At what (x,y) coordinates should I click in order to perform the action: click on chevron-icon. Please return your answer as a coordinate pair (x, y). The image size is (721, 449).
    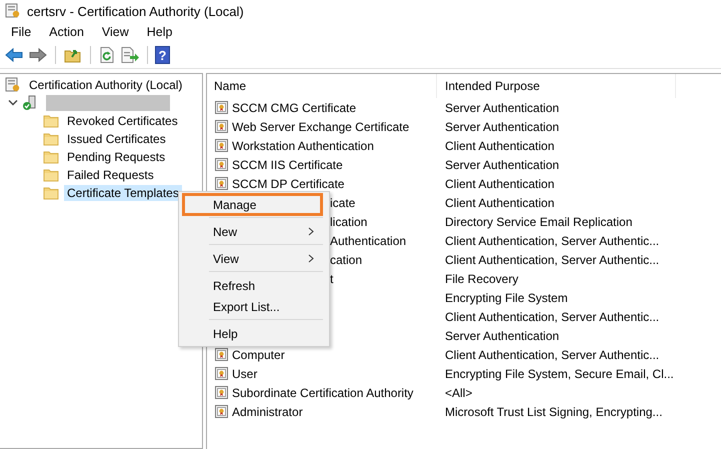
    Looking at the image, I should click on (13, 103).